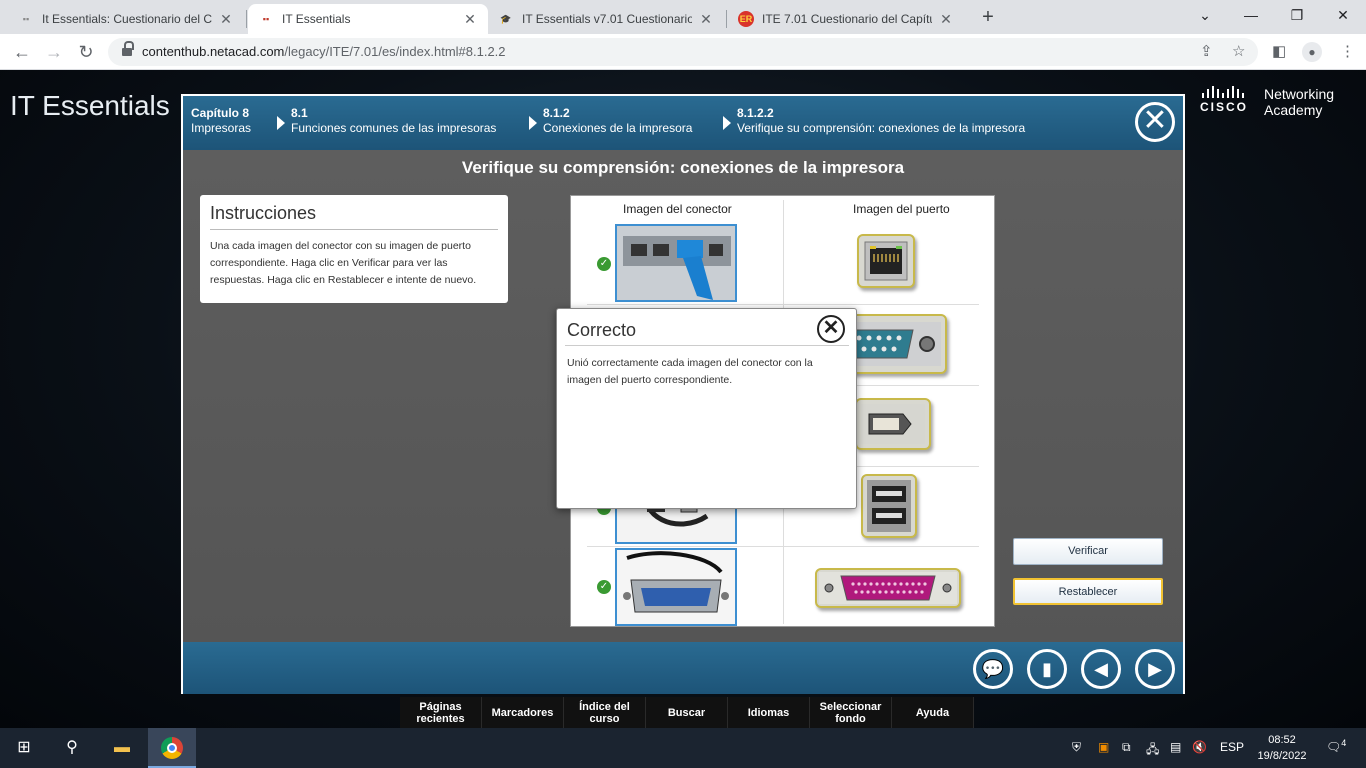 This screenshot has width=1366, height=768. Describe the element at coordinates (1299, 102) in the screenshot. I see `networking-academy-label: Networking Academy` at that location.